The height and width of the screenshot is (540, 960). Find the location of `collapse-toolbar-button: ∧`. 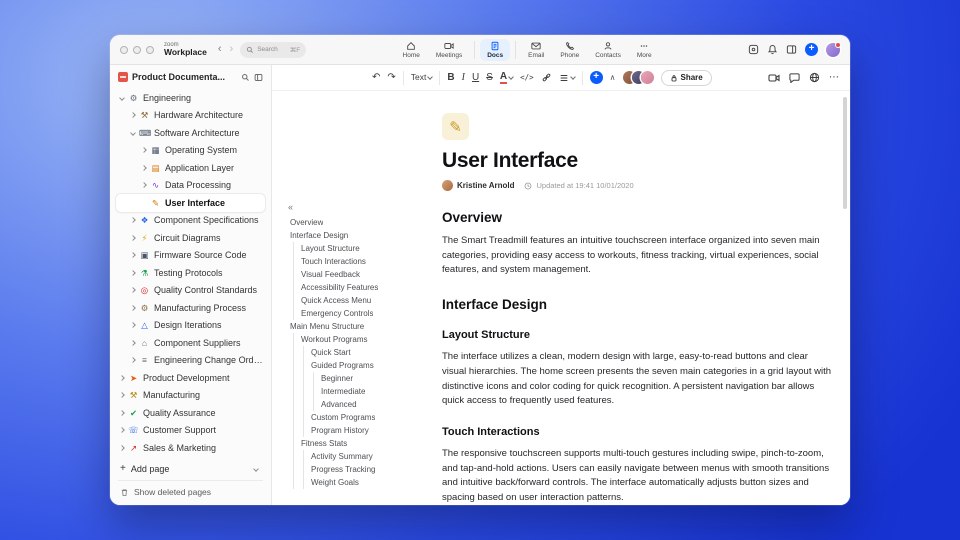

collapse-toolbar-button: ∧ is located at coordinates (613, 77).